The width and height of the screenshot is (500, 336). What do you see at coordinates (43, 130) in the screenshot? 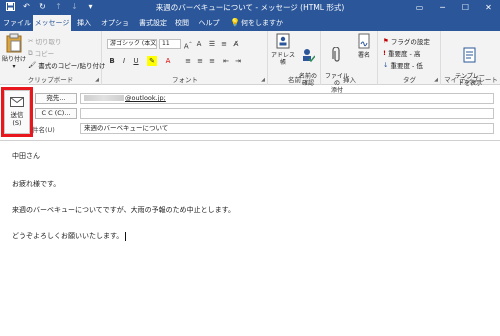
I see `subject-label: 件名(U)` at bounding box center [43, 130].